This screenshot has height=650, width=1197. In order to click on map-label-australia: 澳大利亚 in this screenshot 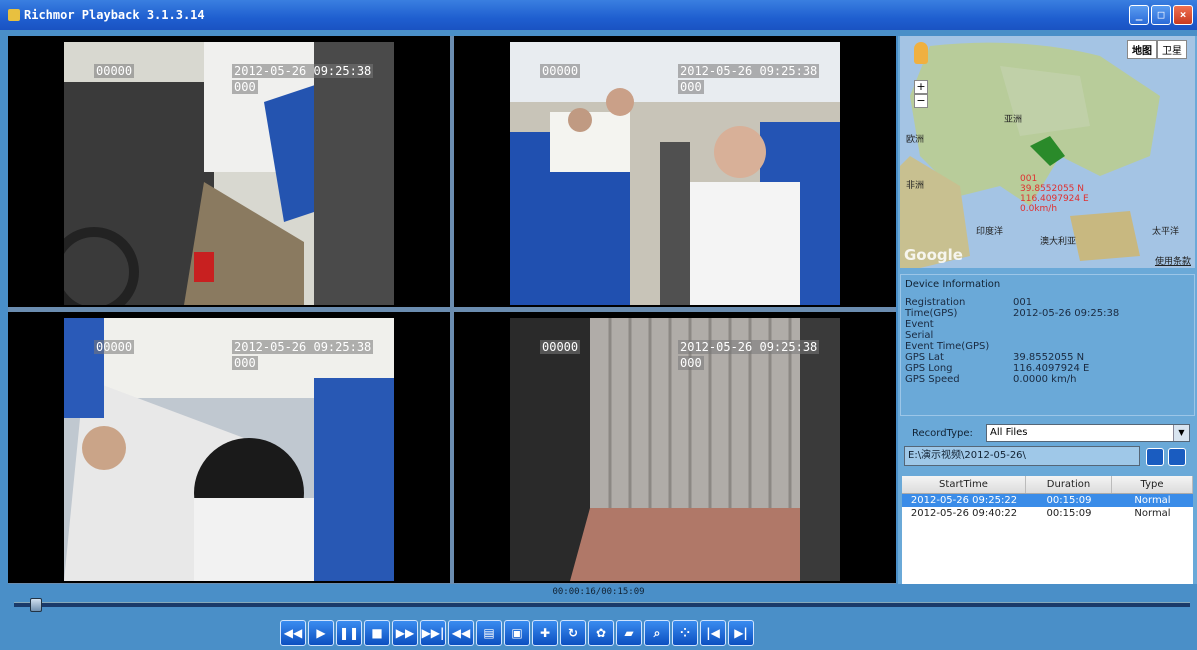, I will do `click(1058, 242)`.